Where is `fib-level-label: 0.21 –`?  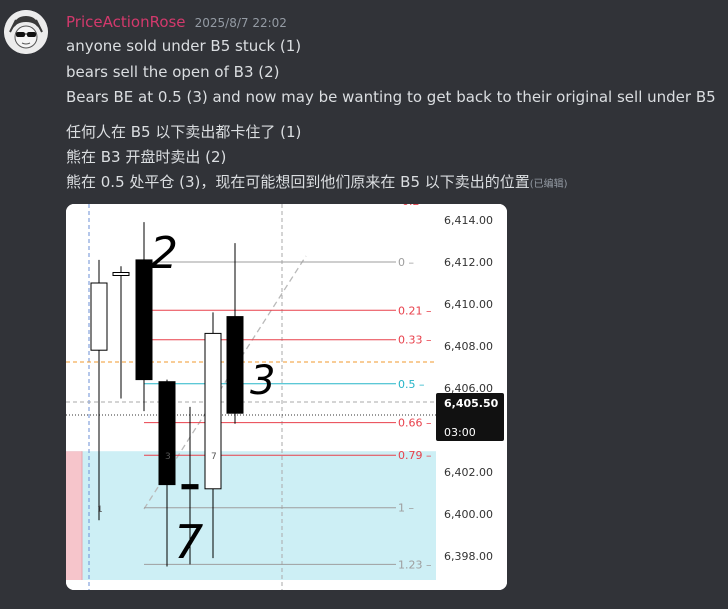 fib-level-label: 0.21 – is located at coordinates (415, 310).